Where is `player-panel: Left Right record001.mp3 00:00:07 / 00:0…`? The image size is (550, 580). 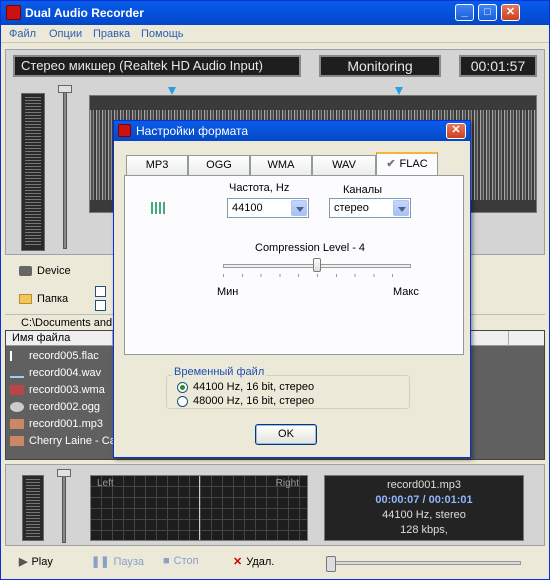
player-panel: Left Right record001.mp3 00:00:07 / 00:0… is located at coordinates (275, 505).